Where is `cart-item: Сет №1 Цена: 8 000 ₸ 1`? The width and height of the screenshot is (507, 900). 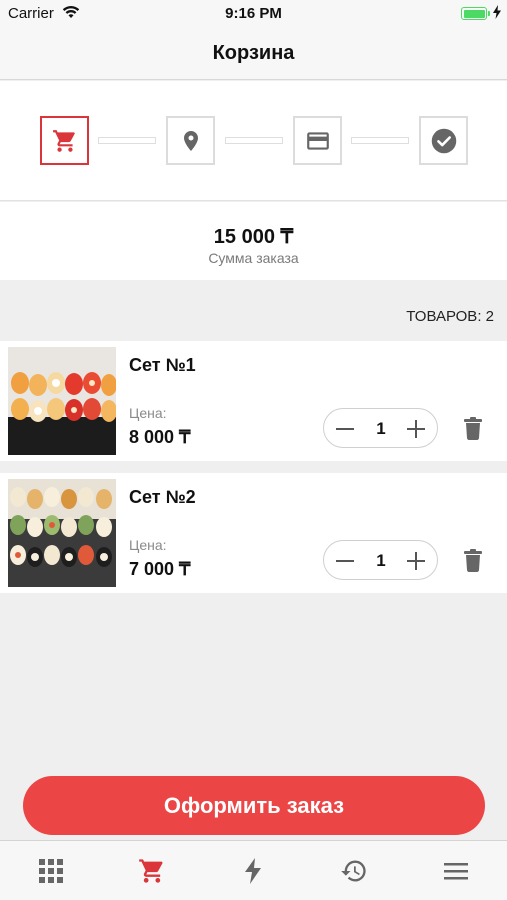 cart-item: Сет №1 Цена: 8 000 ₸ 1 is located at coordinates (253, 401).